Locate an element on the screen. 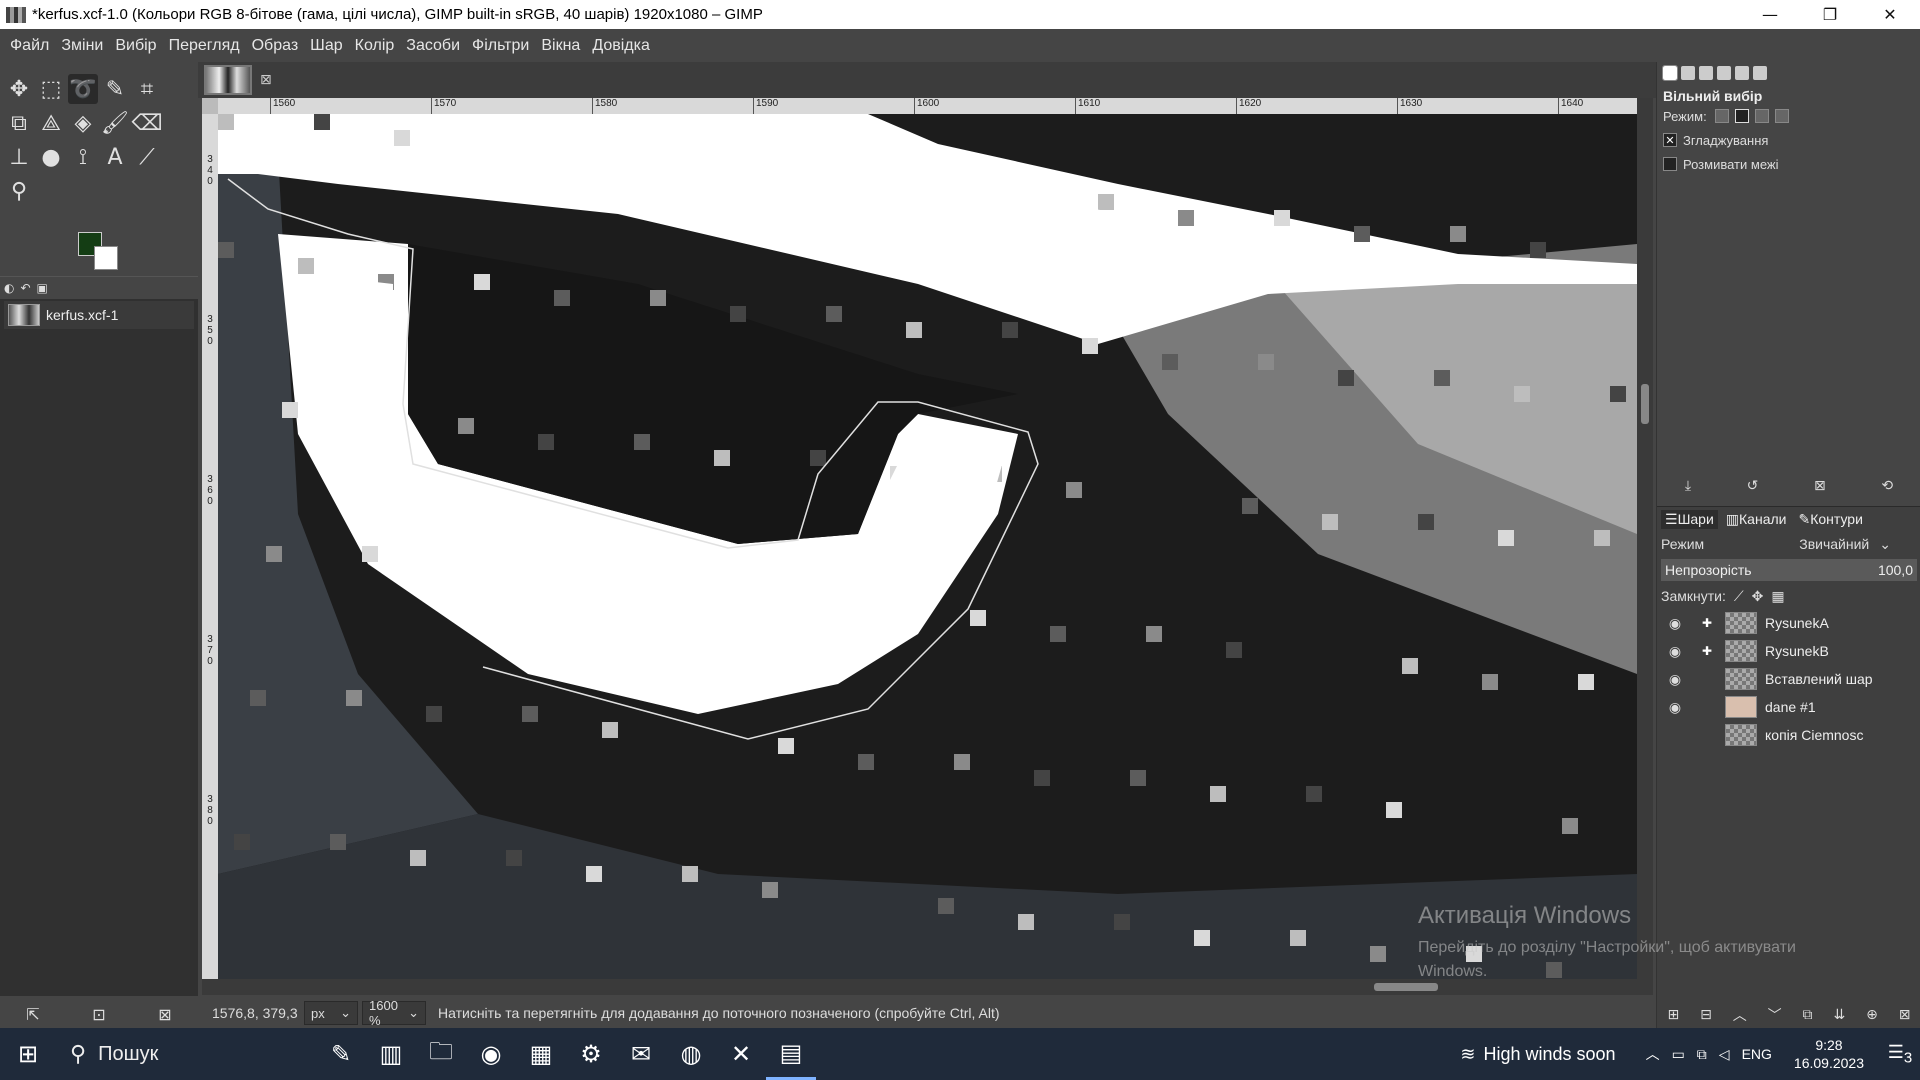  menu-item-4: Образ is located at coordinates (275, 46).